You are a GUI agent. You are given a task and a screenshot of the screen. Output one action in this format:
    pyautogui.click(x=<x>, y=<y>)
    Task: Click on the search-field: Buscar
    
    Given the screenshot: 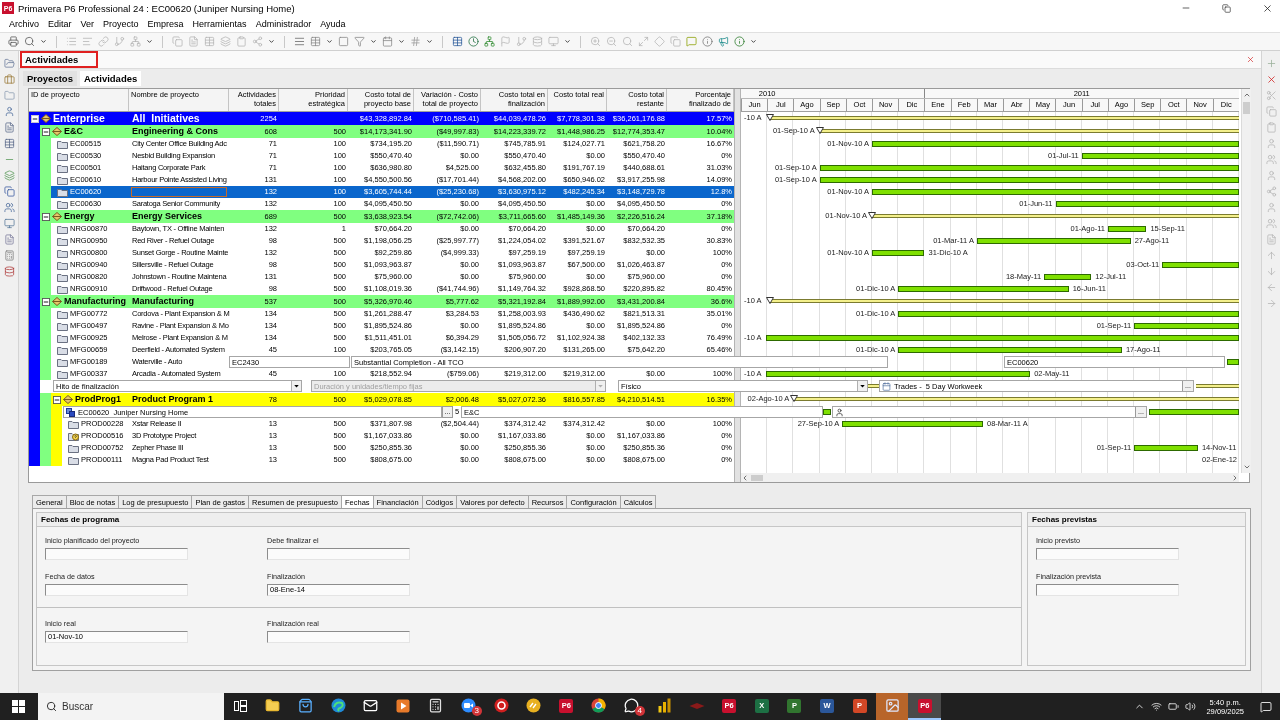 What is the action you would take?
    pyautogui.click(x=131, y=706)
    